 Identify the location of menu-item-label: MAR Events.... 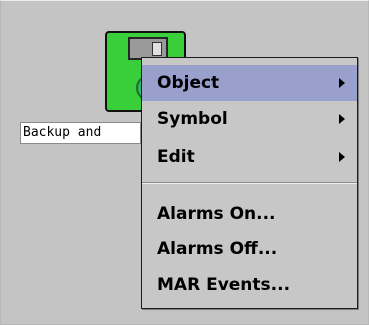
(224, 285).